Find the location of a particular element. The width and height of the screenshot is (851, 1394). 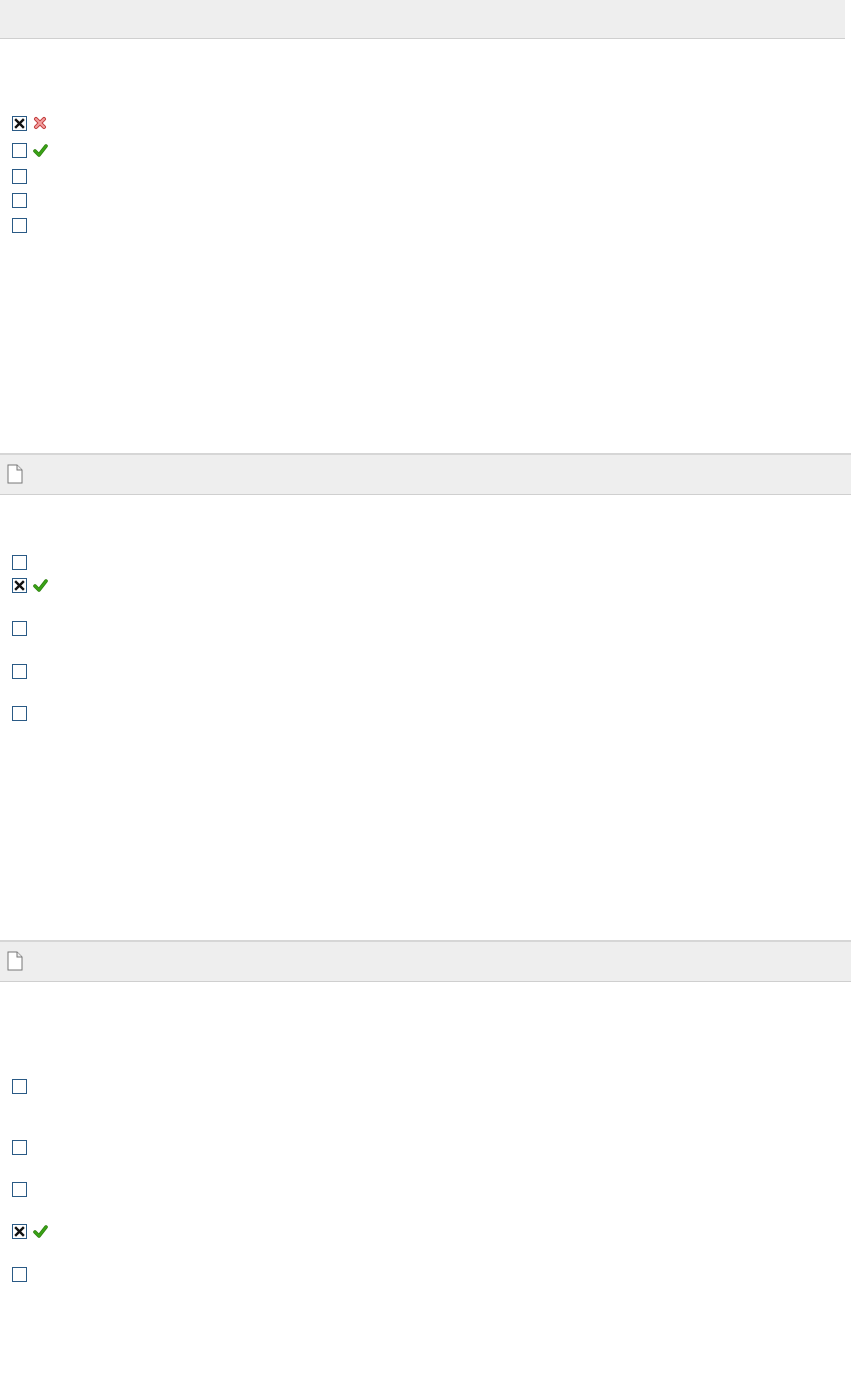

top-toolbar is located at coordinates (422, 19).